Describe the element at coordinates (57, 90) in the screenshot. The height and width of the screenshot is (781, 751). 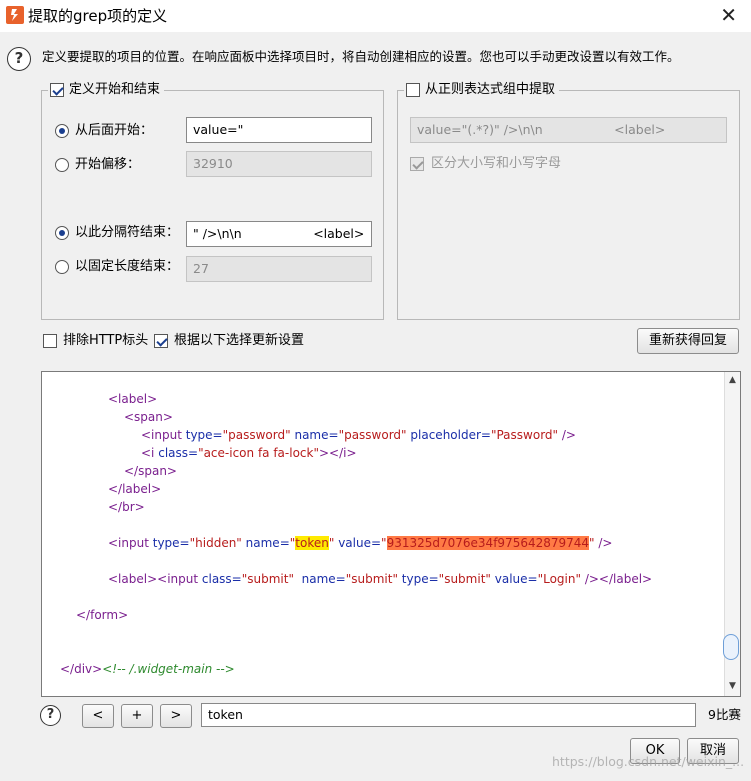
I see `define-start-end-checkbox` at that location.